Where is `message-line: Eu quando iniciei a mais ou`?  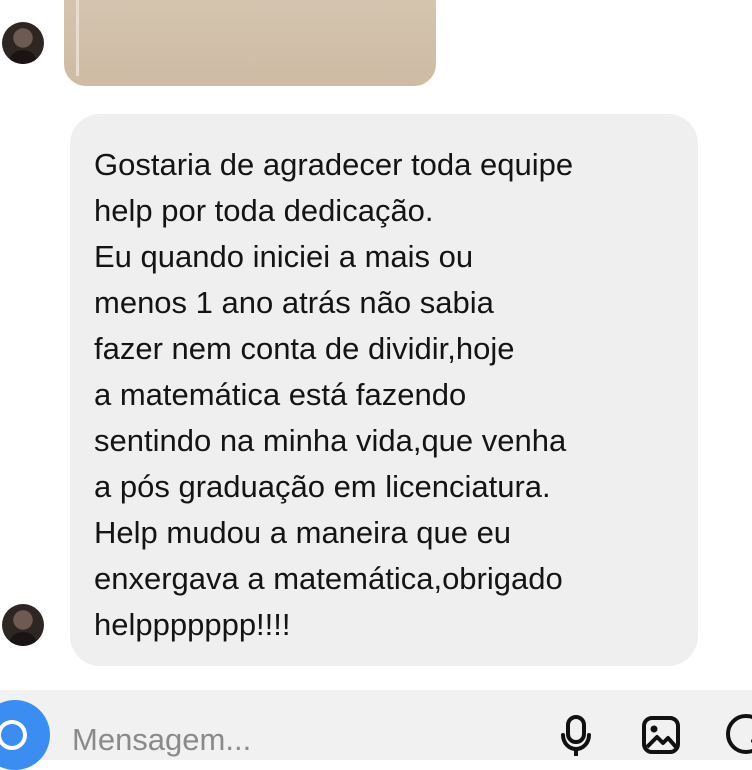 message-line: Eu quando iniciei a mais ou is located at coordinates (284, 256).